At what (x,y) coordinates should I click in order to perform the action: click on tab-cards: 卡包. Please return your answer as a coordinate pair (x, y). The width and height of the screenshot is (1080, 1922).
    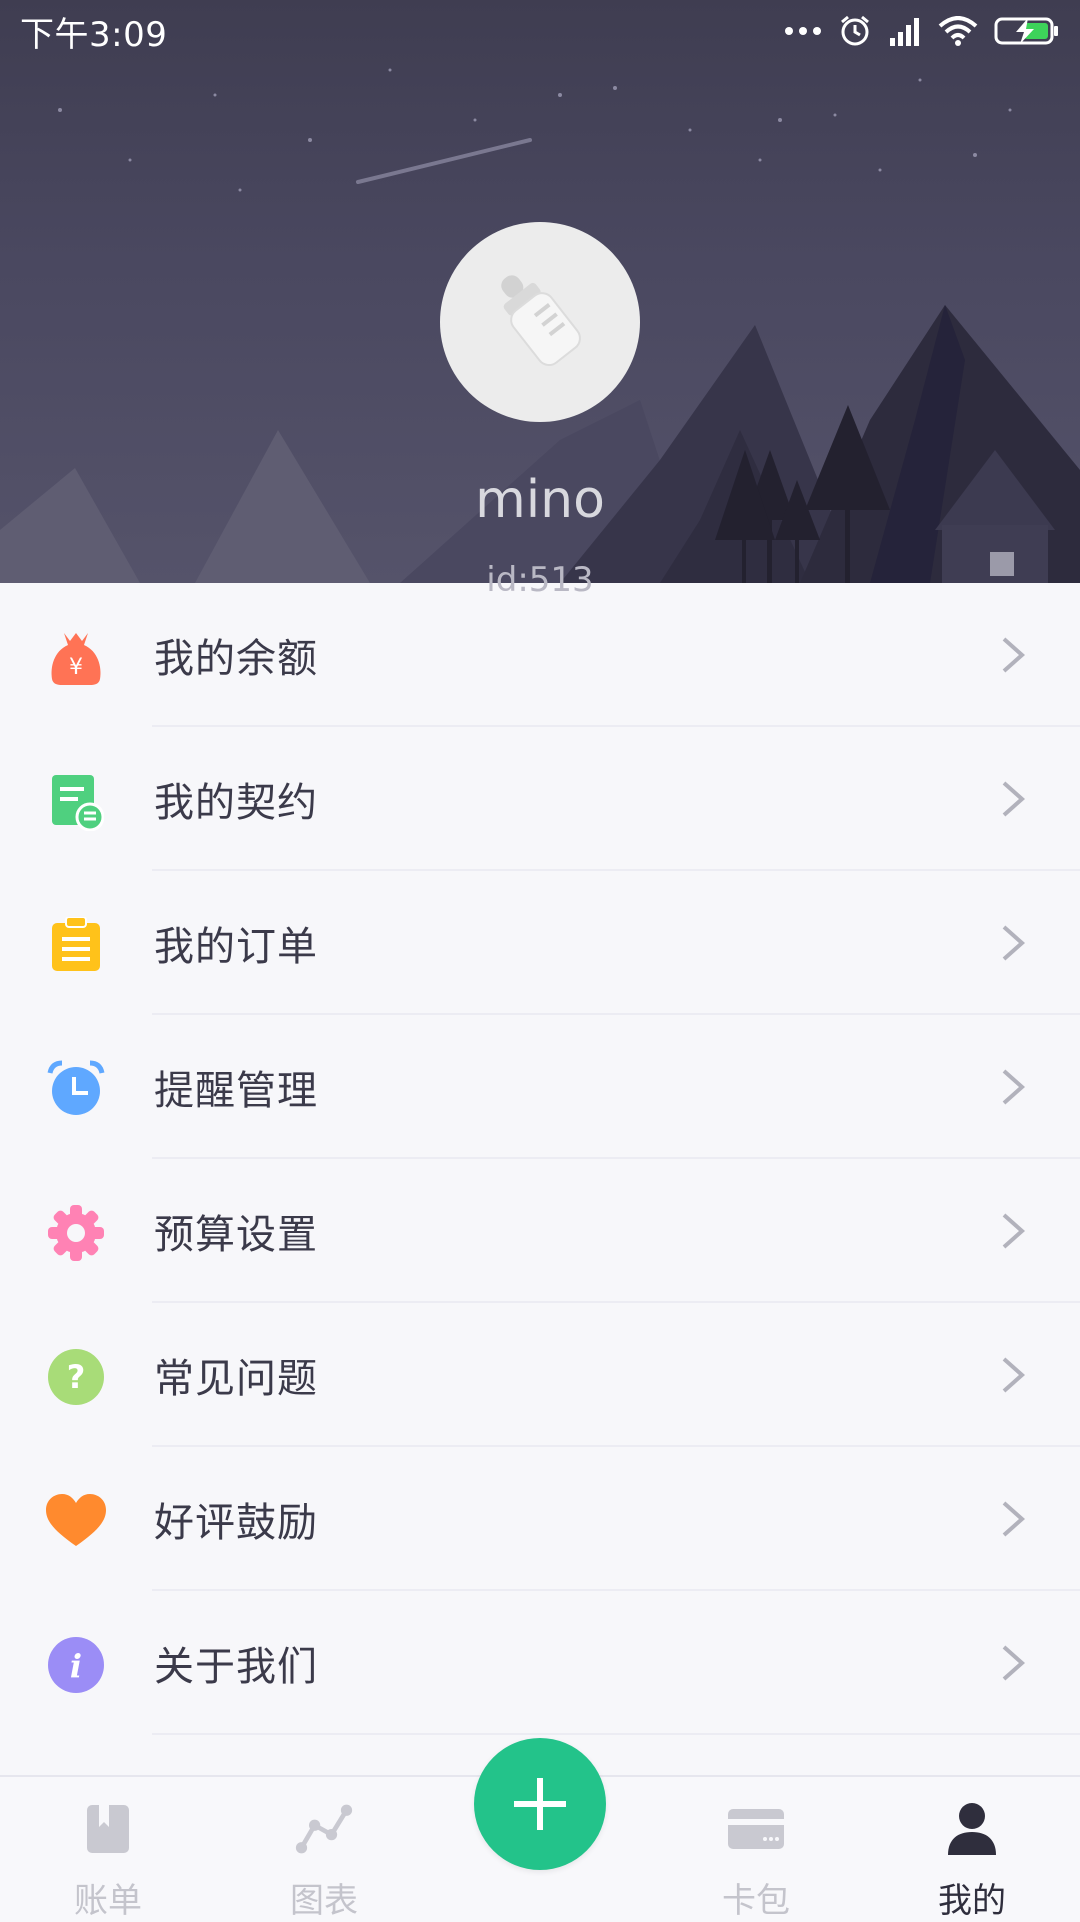
    Looking at the image, I should click on (756, 1849).